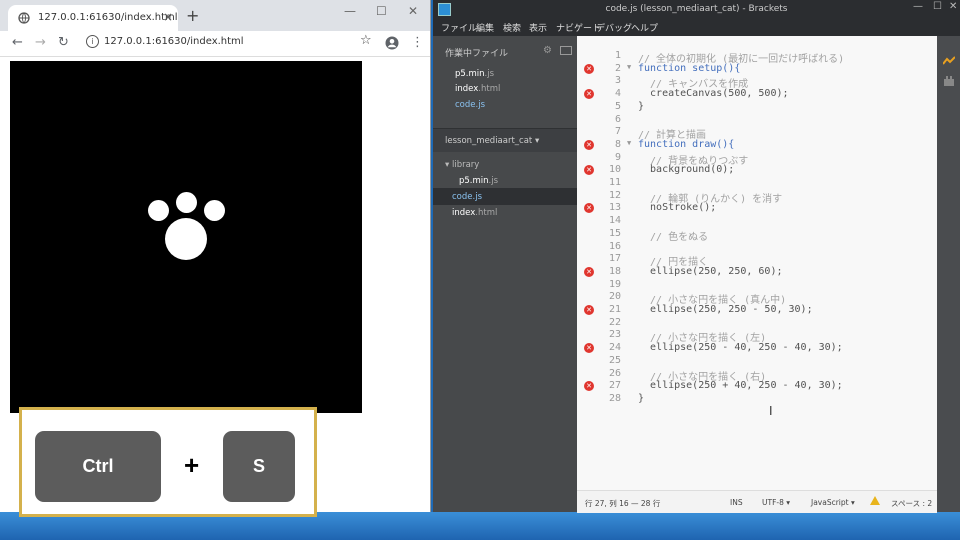 This screenshot has height=540, width=960. I want to click on ctrl-key: Ctrl, so click(98, 466).